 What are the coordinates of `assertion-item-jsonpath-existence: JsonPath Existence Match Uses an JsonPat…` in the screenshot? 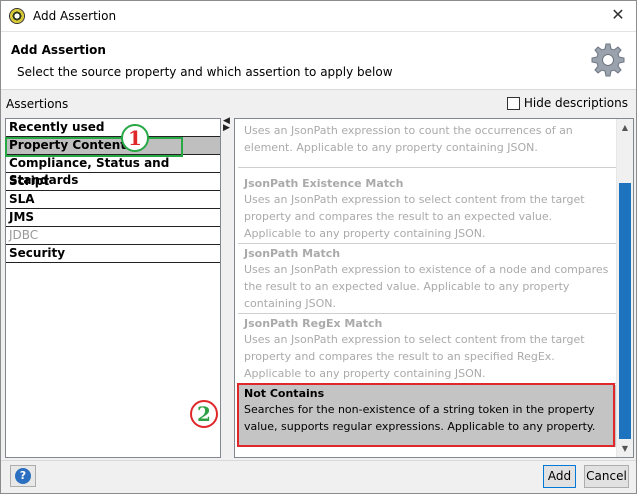 It's located at (427, 209).